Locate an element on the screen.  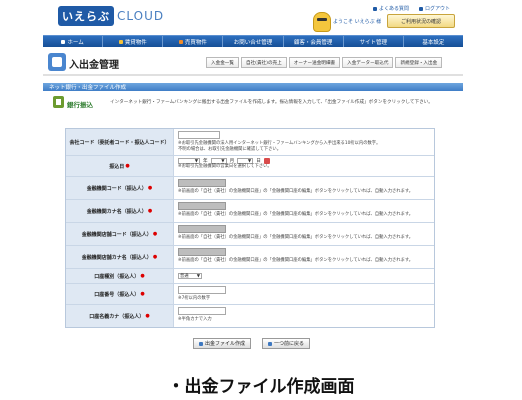
form-row-transfer-date: 振込日 ● ▼ 年 ▼ 月 ▼ 日 ※お取引先金融機関の営業日を選択して下さい。 is located at coordinates (250, 166).